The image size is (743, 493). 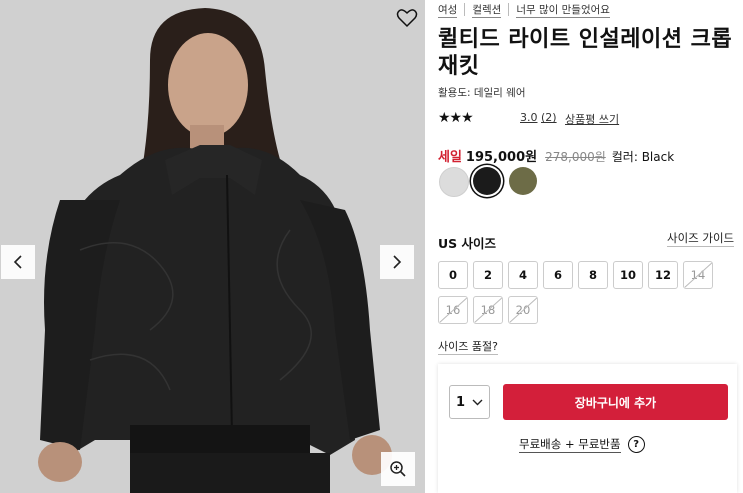 What do you see at coordinates (469, 402) in the screenshot?
I see `quantity-select: 1` at bounding box center [469, 402].